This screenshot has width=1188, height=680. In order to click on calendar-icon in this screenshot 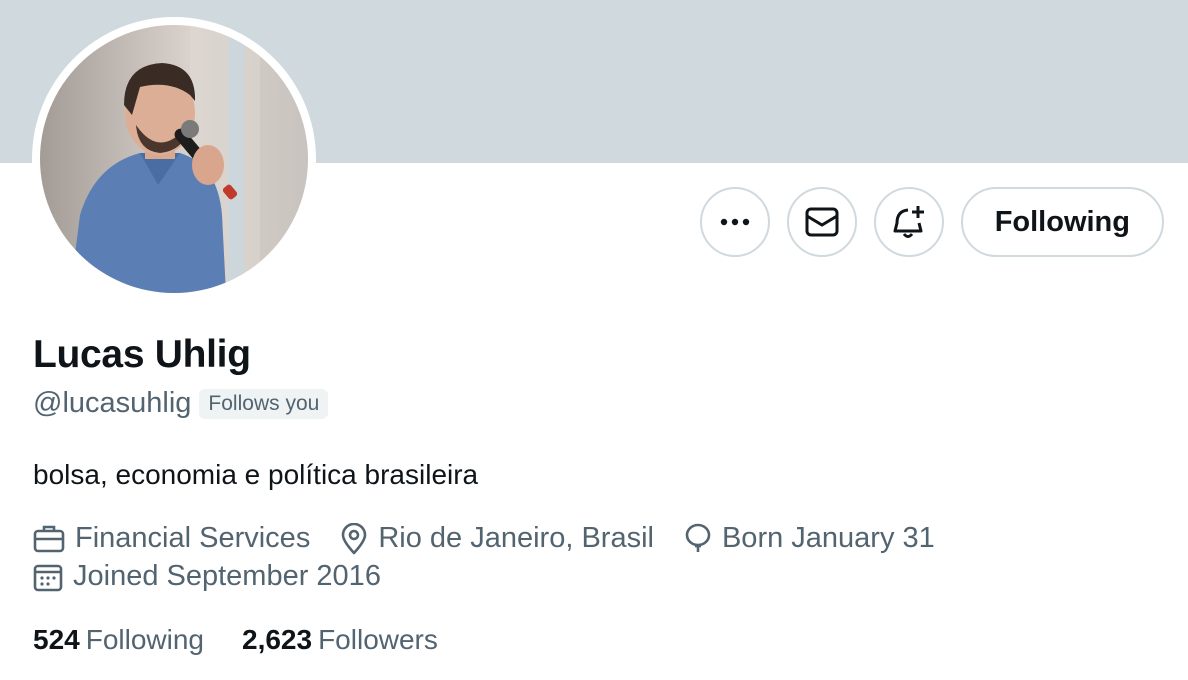, I will do `click(48, 577)`.